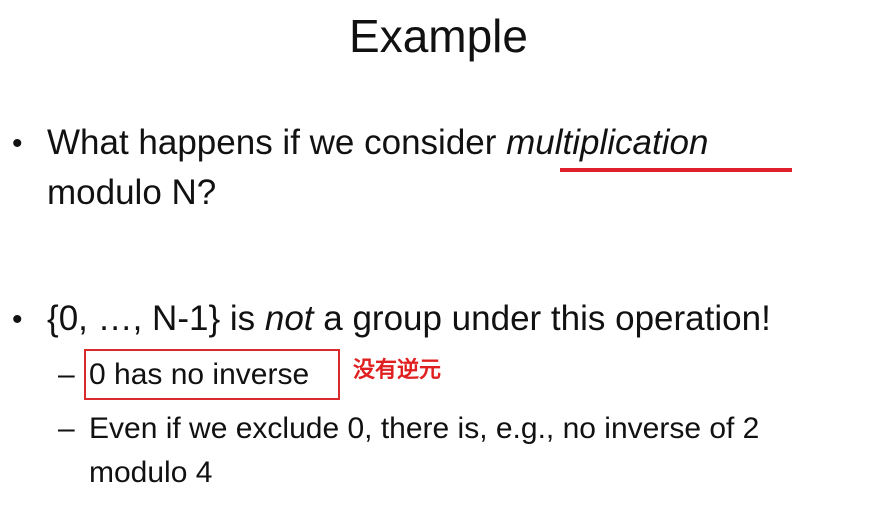 This screenshot has height=521, width=877. What do you see at coordinates (277, 142) in the screenshot?
I see `bullet-1-text: What happens if we consider` at bounding box center [277, 142].